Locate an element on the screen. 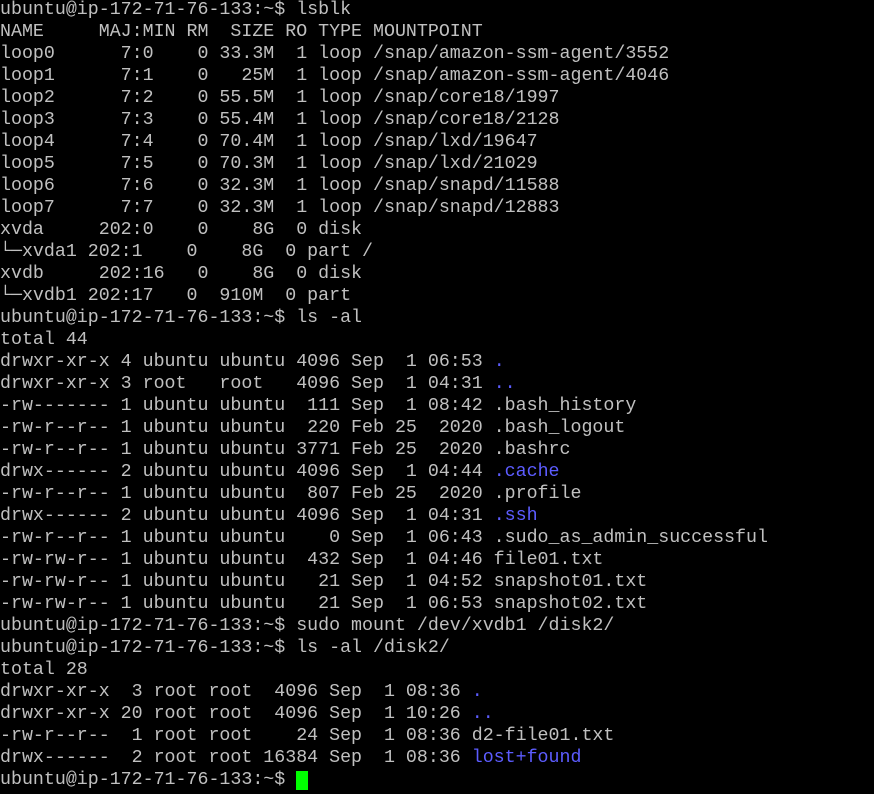 This screenshot has width=874, height=794. terminal-text: xvdb 202:16 0 8G 0 disk is located at coordinates (181, 274).